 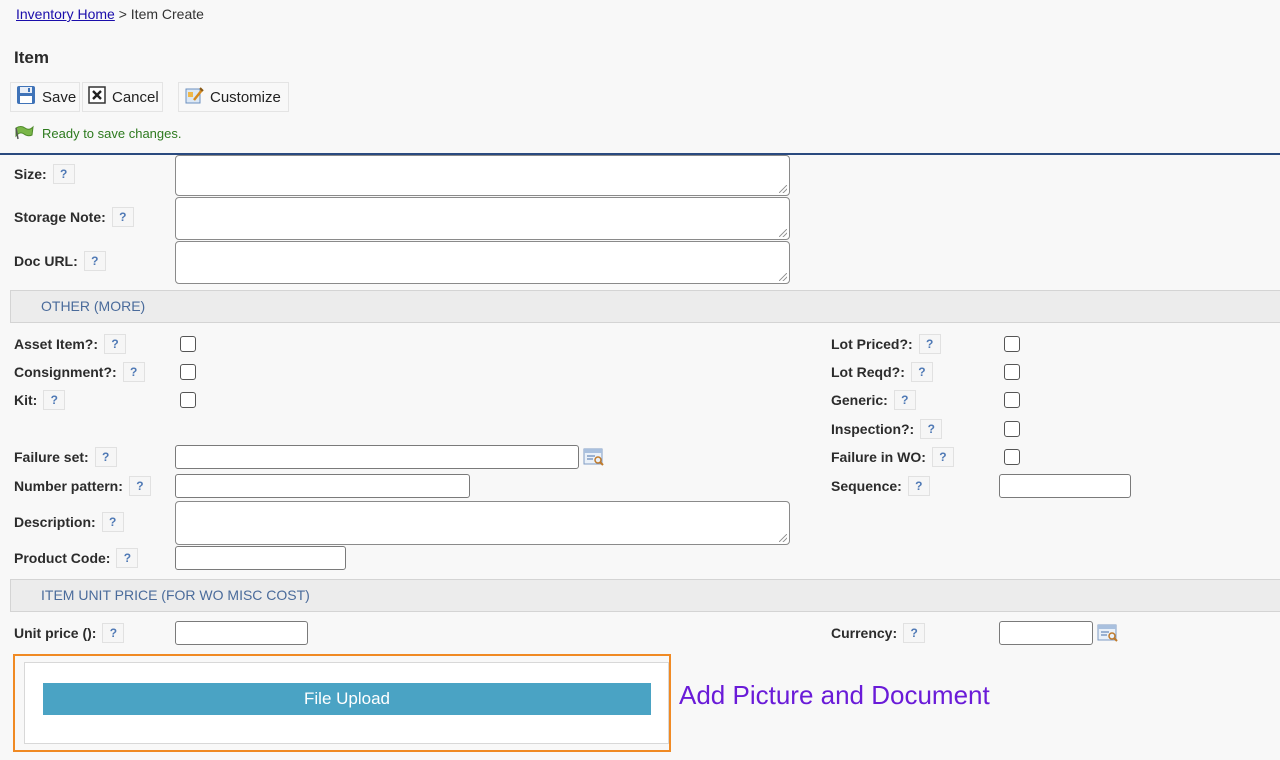 I want to click on section-header-other: OTHER (MORE), so click(x=645, y=306).